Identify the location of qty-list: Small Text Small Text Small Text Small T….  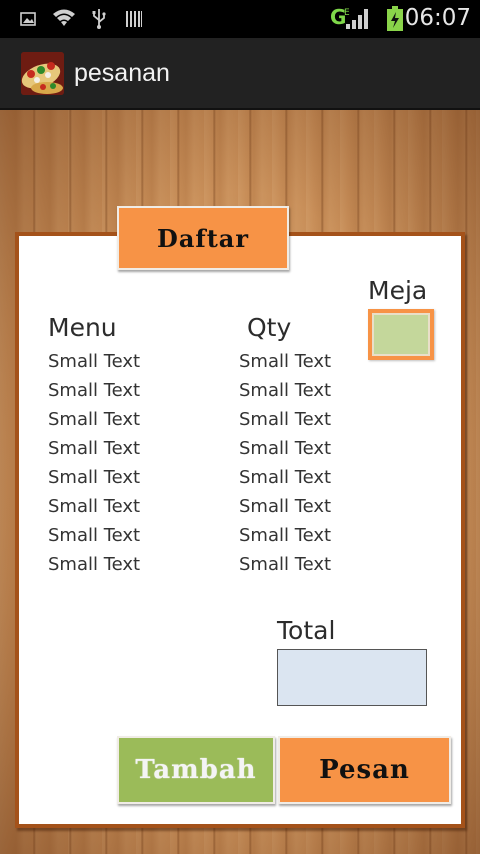
(314, 465).